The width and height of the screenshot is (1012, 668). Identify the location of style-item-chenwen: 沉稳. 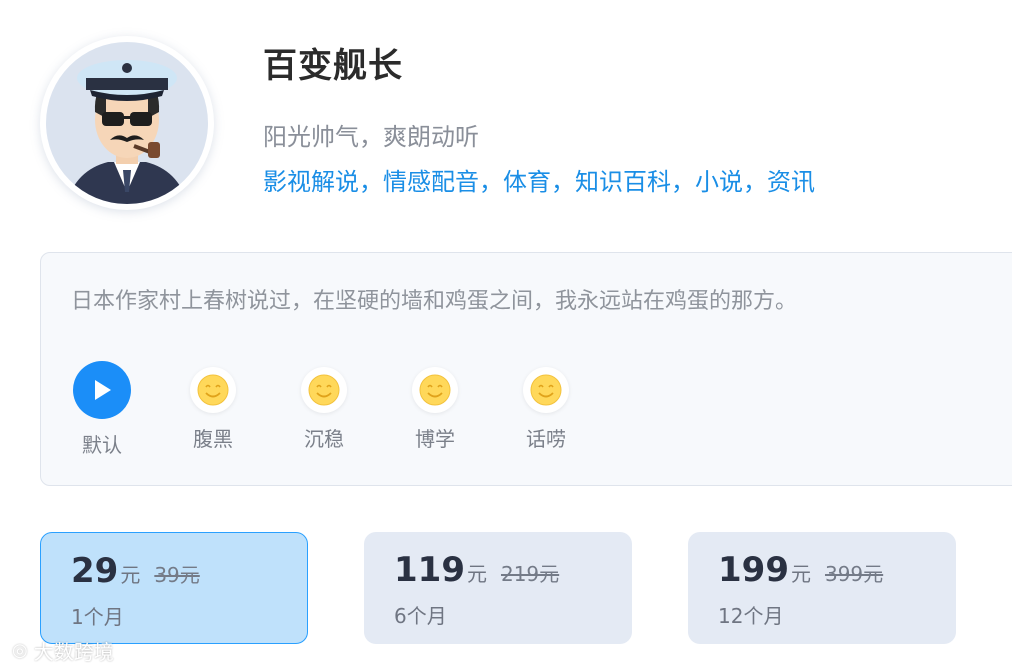
(324, 406).